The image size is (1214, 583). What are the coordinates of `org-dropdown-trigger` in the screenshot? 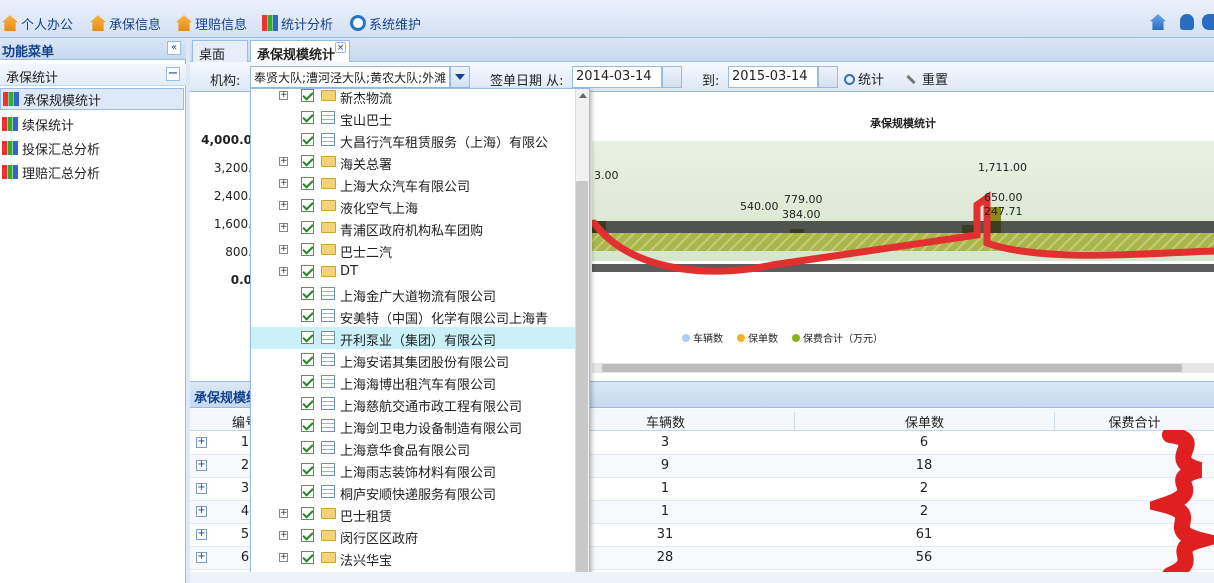 It's located at (460, 77).